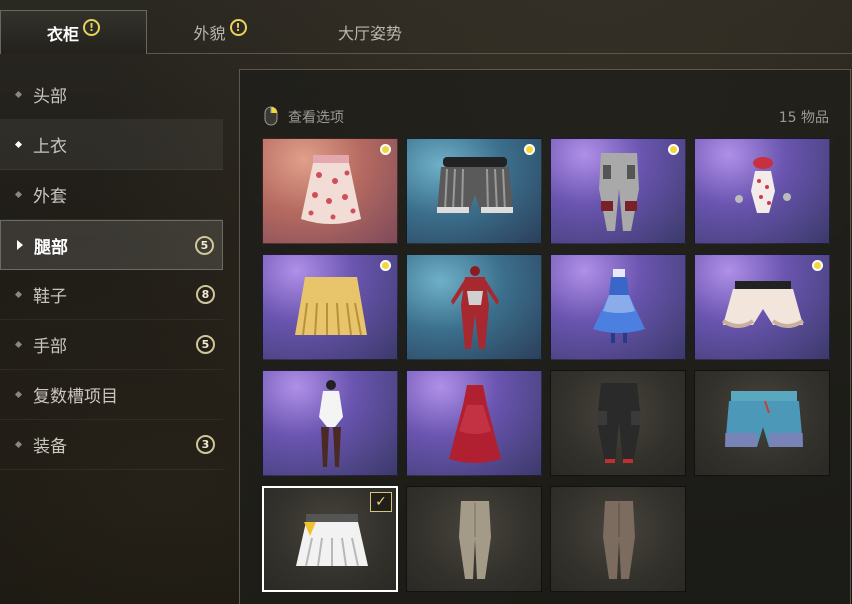 The image size is (852, 604). What do you see at coordinates (426, 27) in the screenshot?
I see `top-tabs: 衣柜 ! 外貌 ! 大厅姿势` at bounding box center [426, 27].